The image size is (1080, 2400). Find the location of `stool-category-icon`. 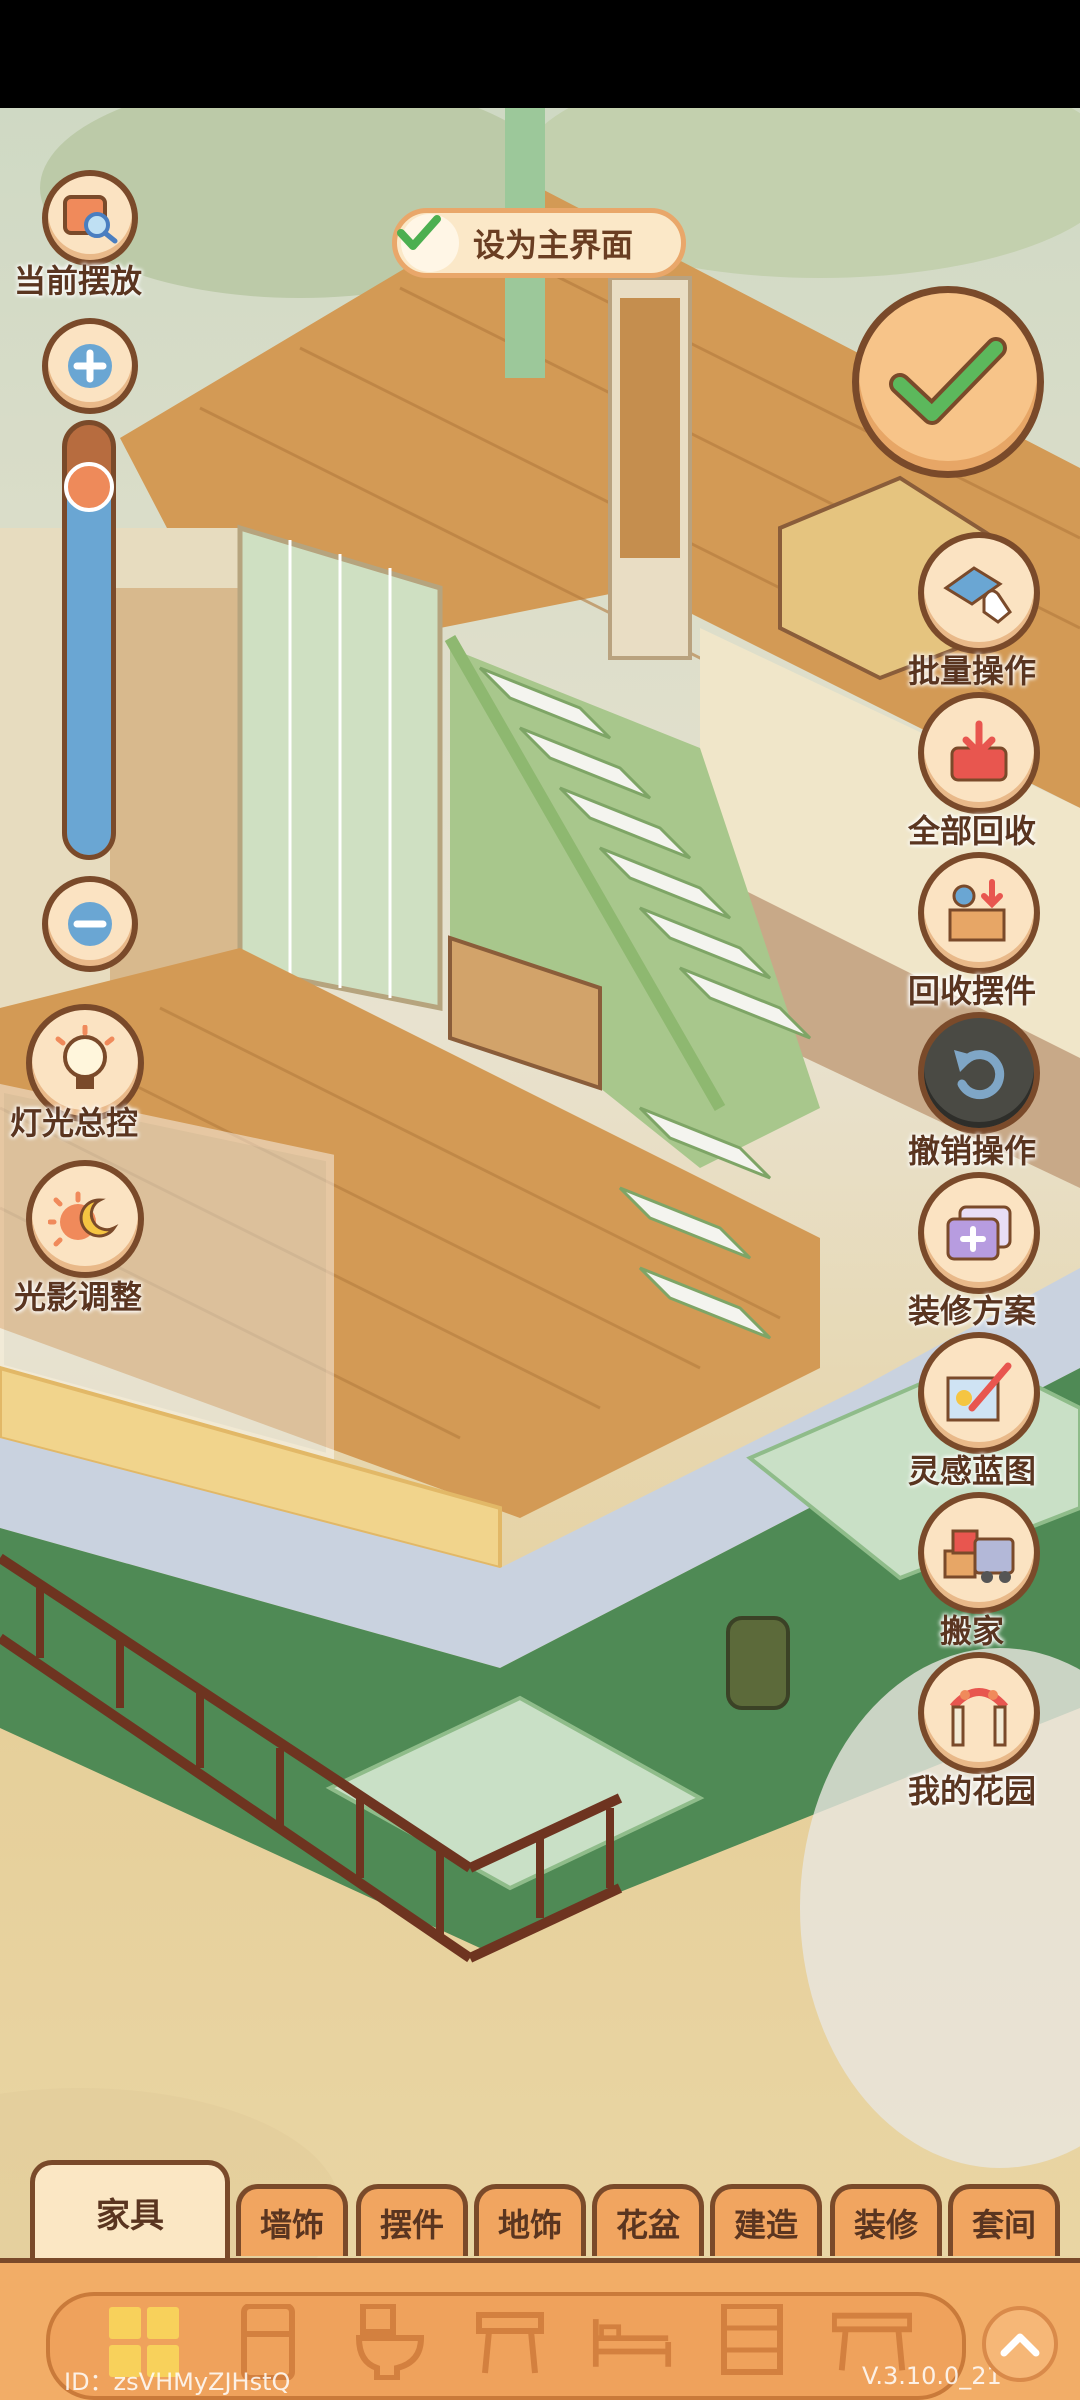

stool-category-icon is located at coordinates (510, 2342).